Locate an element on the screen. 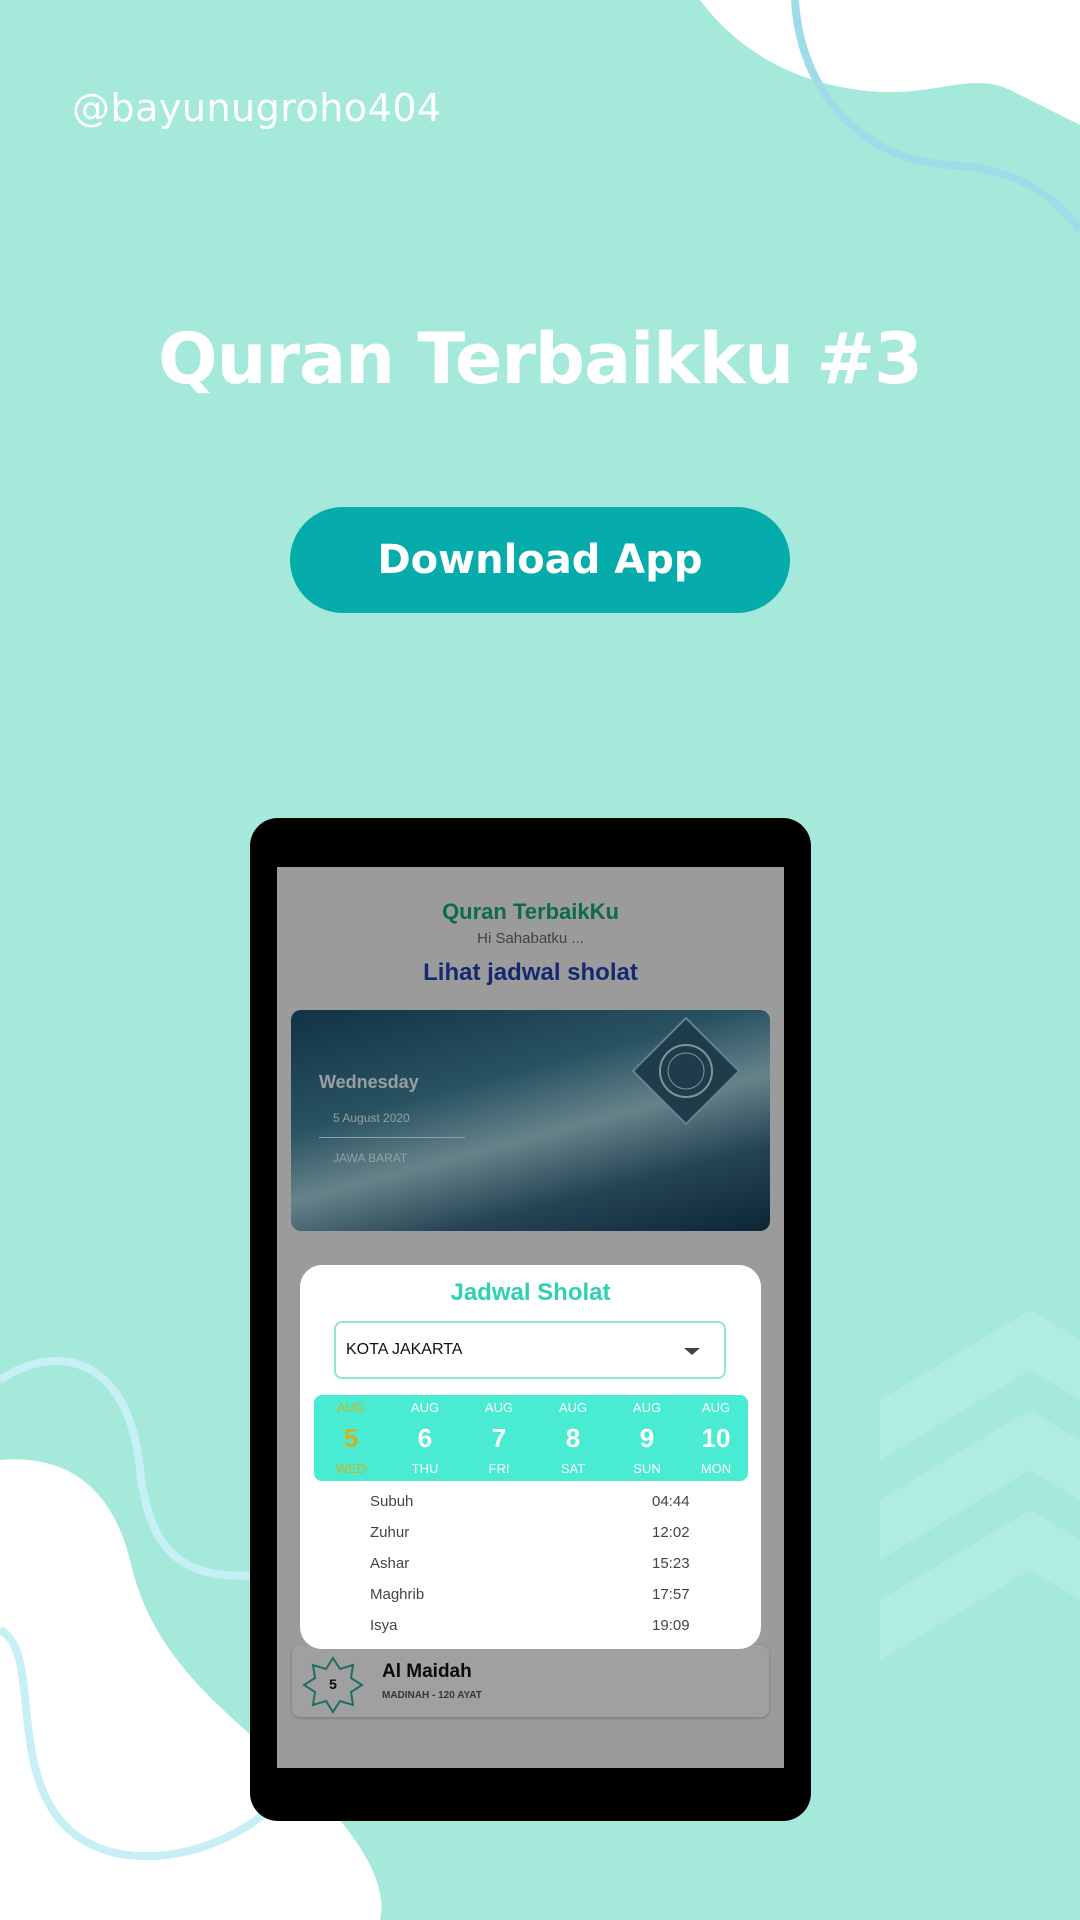 This screenshot has height=1920, width=1080. date-day: 10 is located at coordinates (716, 1438).